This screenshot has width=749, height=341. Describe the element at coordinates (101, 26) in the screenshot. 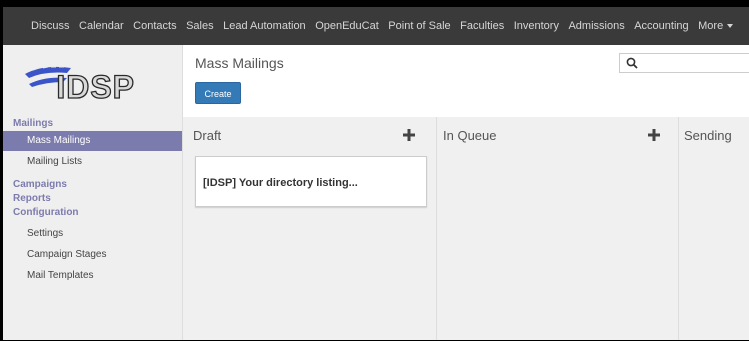

I see `menu-calendar: Calendar` at that location.